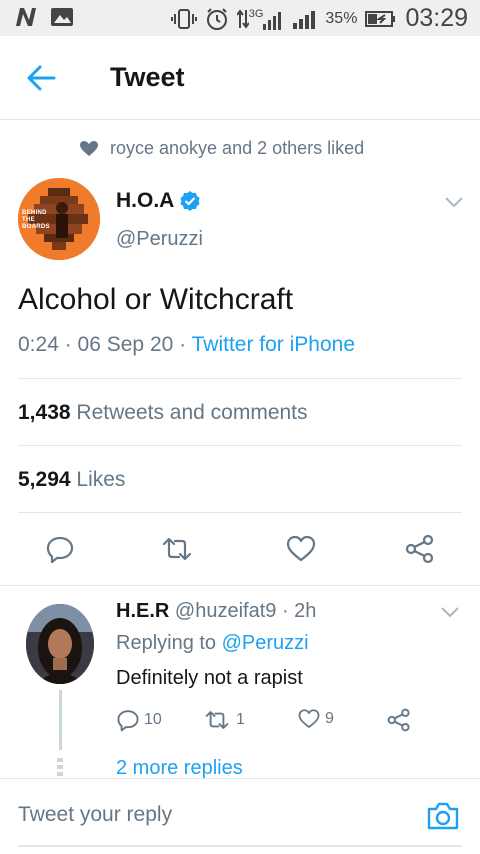  What do you see at coordinates (89, 148) in the screenshot?
I see `heart-filled-icon` at bounding box center [89, 148].